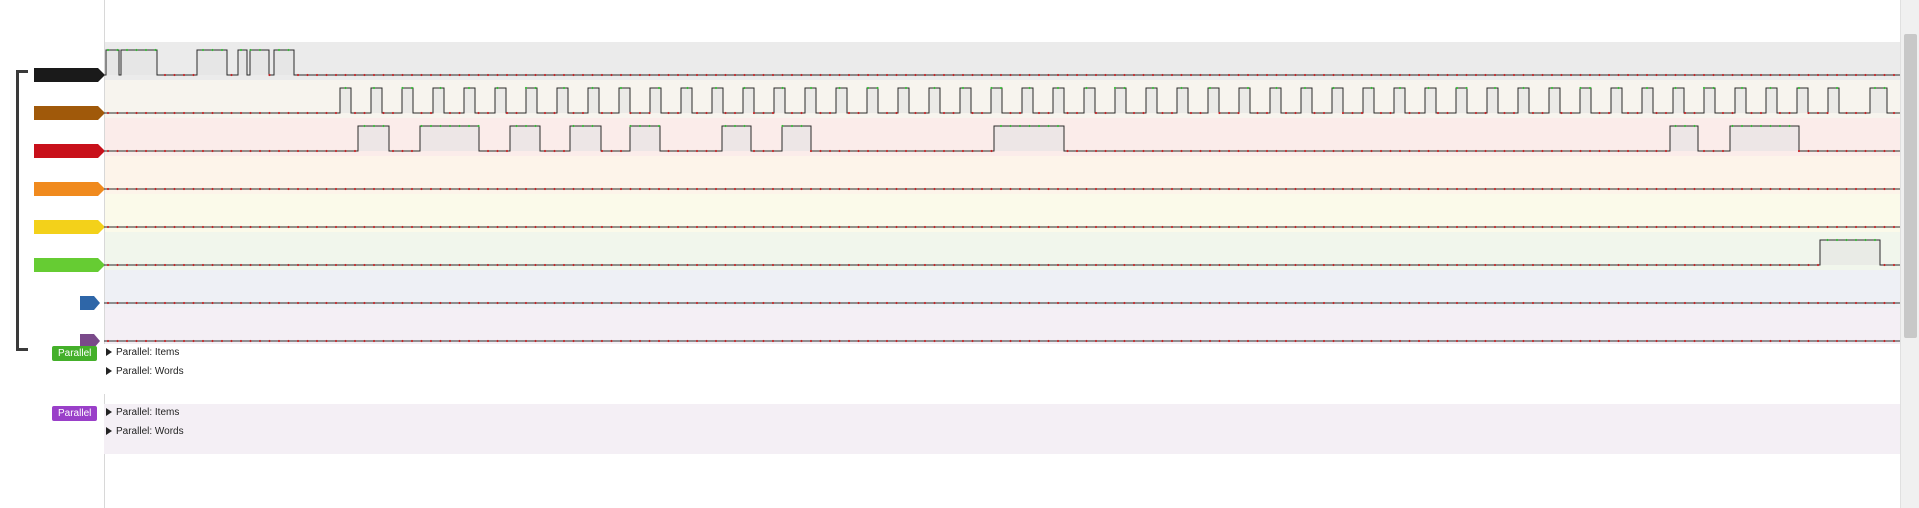 Image resolution: width=1919 pixels, height=508 pixels. Describe the element at coordinates (1002, 138) in the screenshot. I see `waveform-icpdat_w` at that location.